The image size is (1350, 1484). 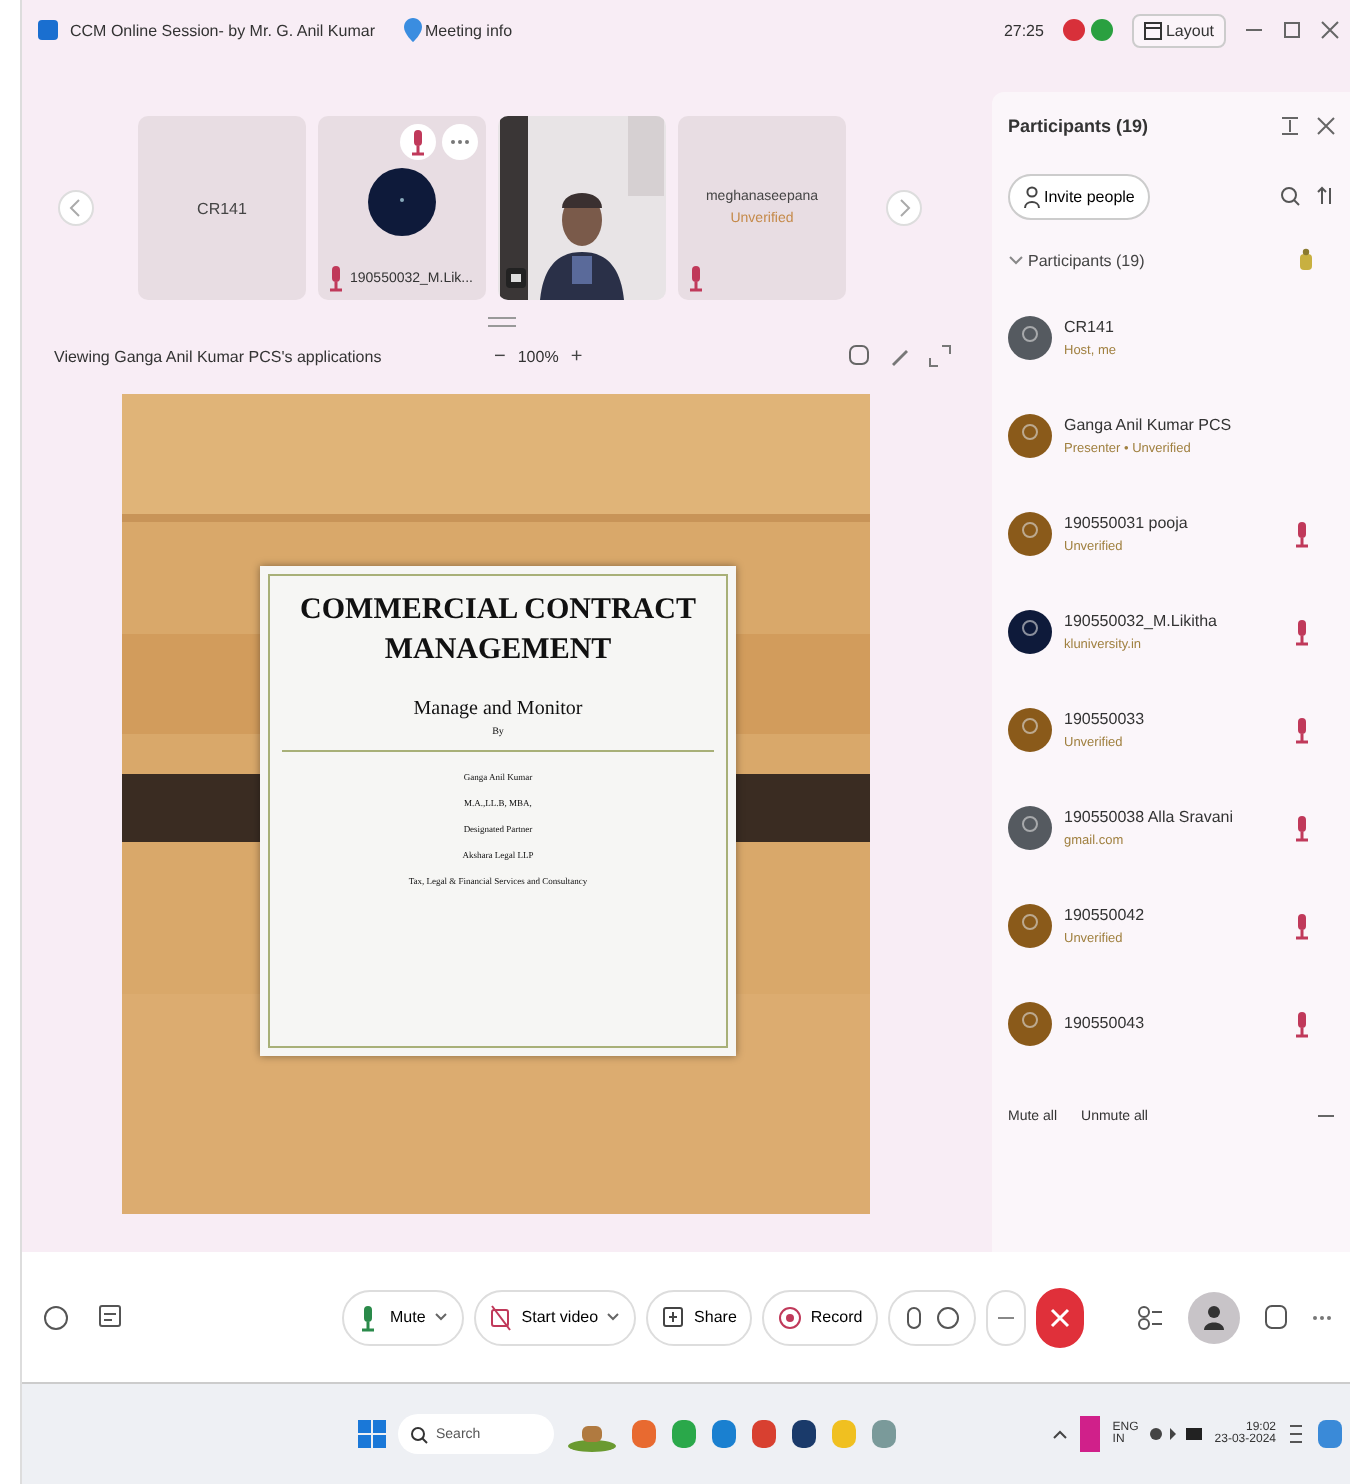 What do you see at coordinates (402, 202) in the screenshot?
I see `avatar-icon` at bounding box center [402, 202].